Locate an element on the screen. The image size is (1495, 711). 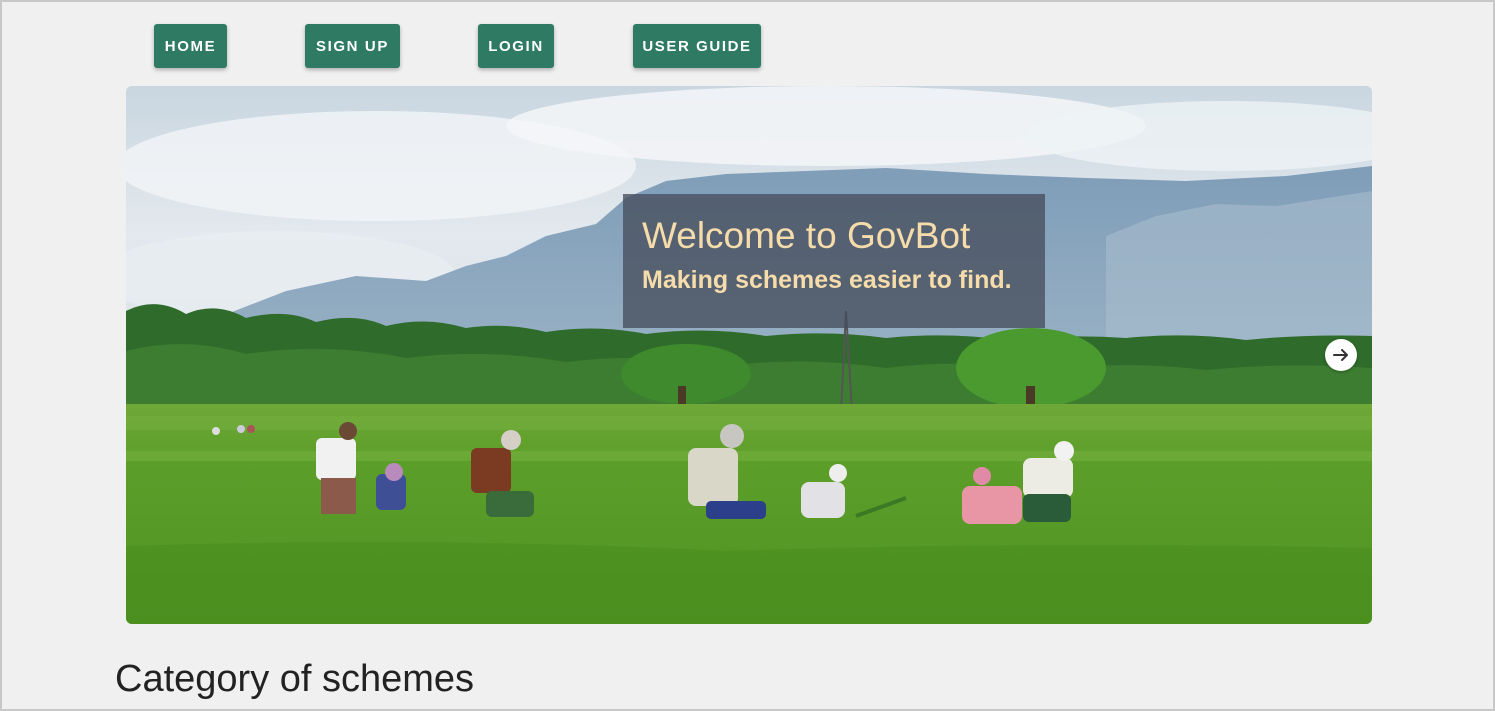
carousel-next-button is located at coordinates (1341, 355).